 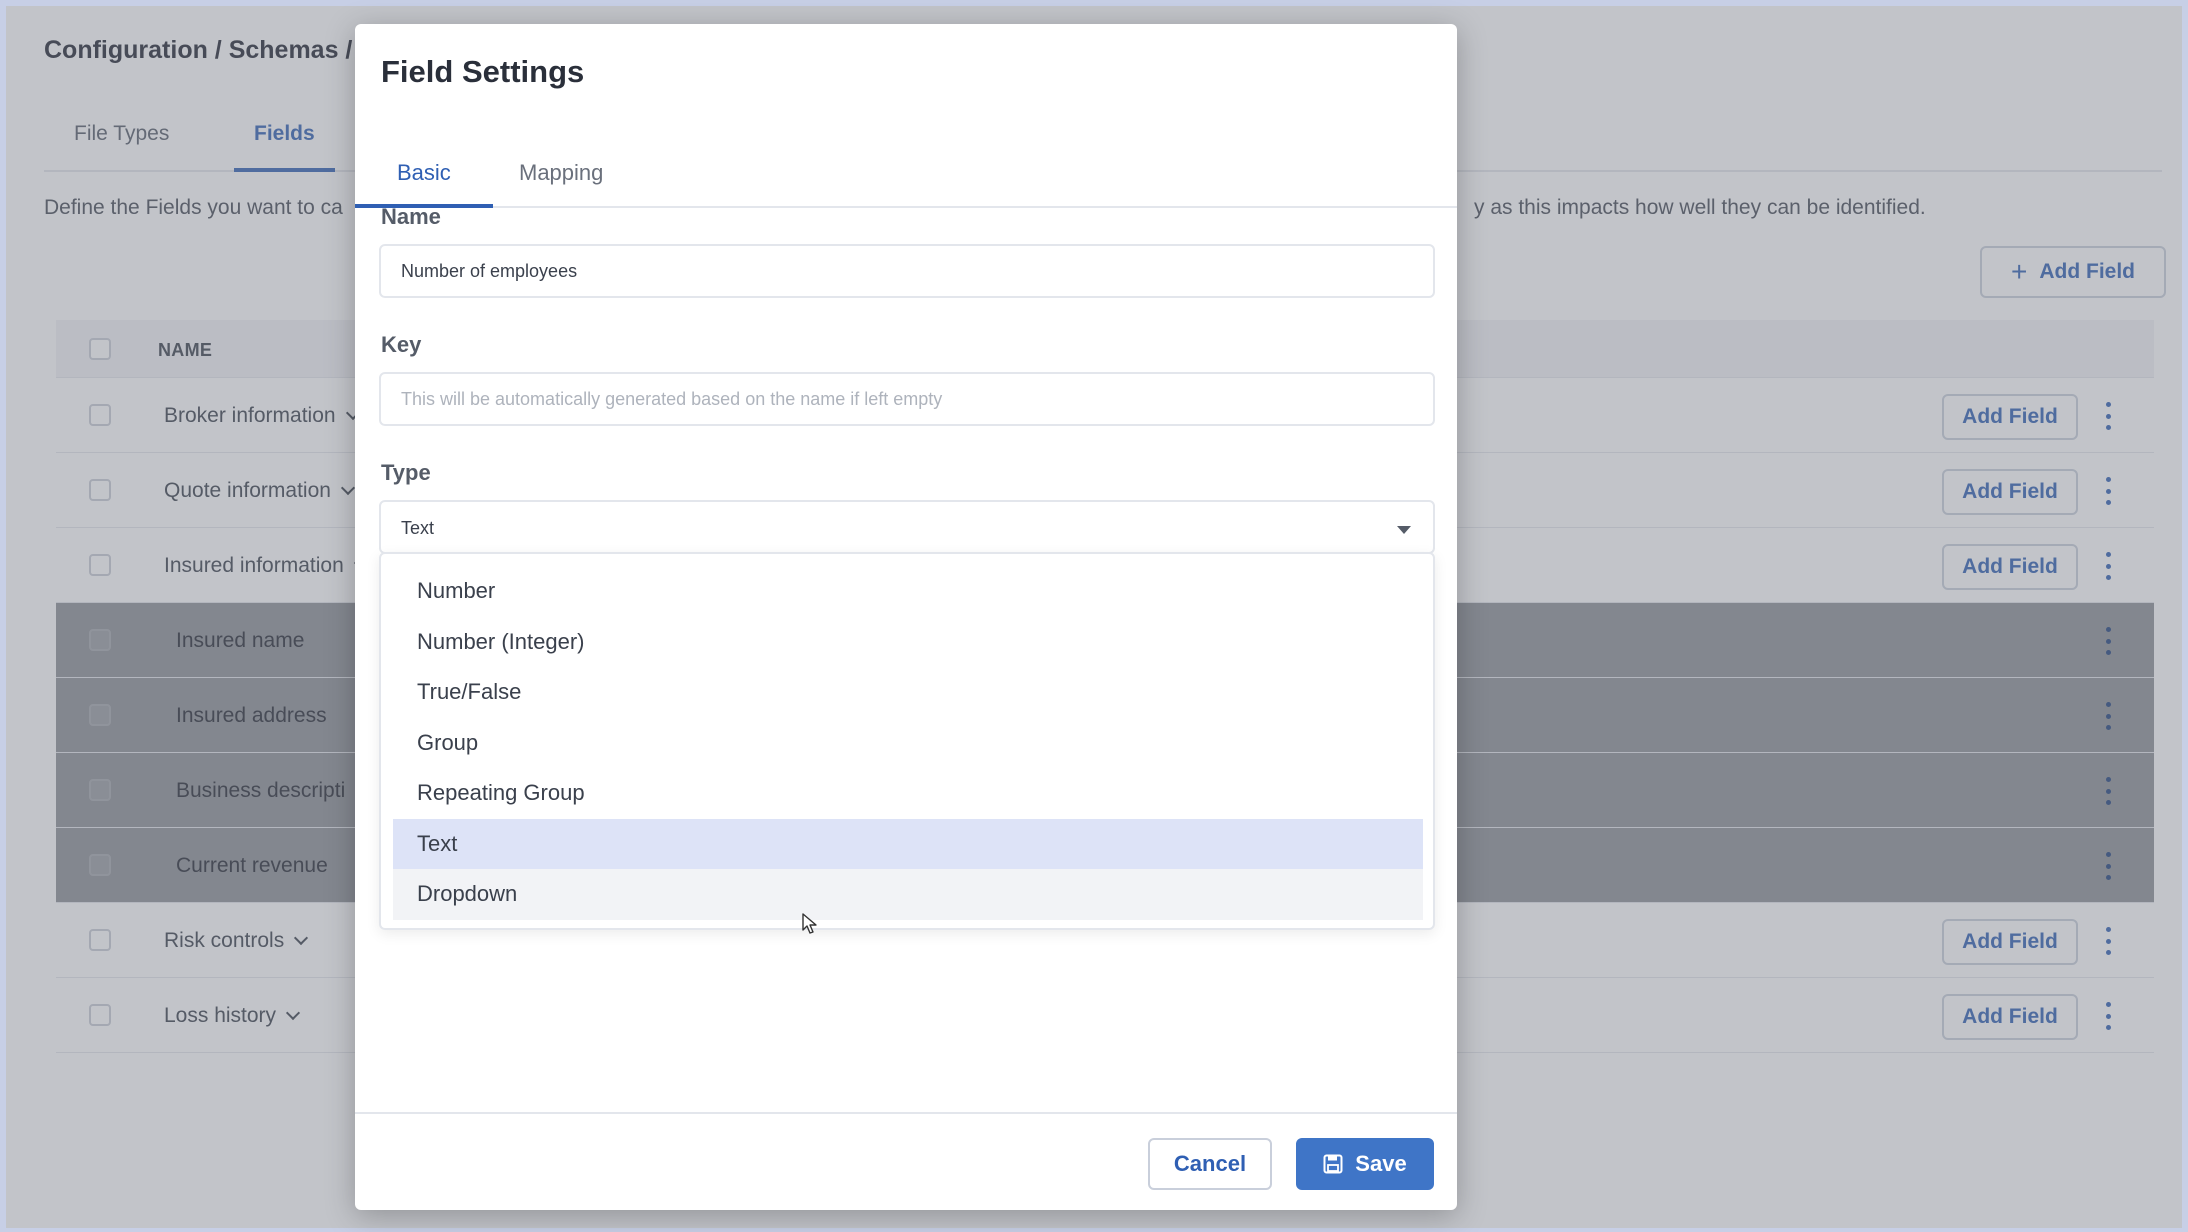 What do you see at coordinates (401, 344) in the screenshot?
I see `key-label: Key` at bounding box center [401, 344].